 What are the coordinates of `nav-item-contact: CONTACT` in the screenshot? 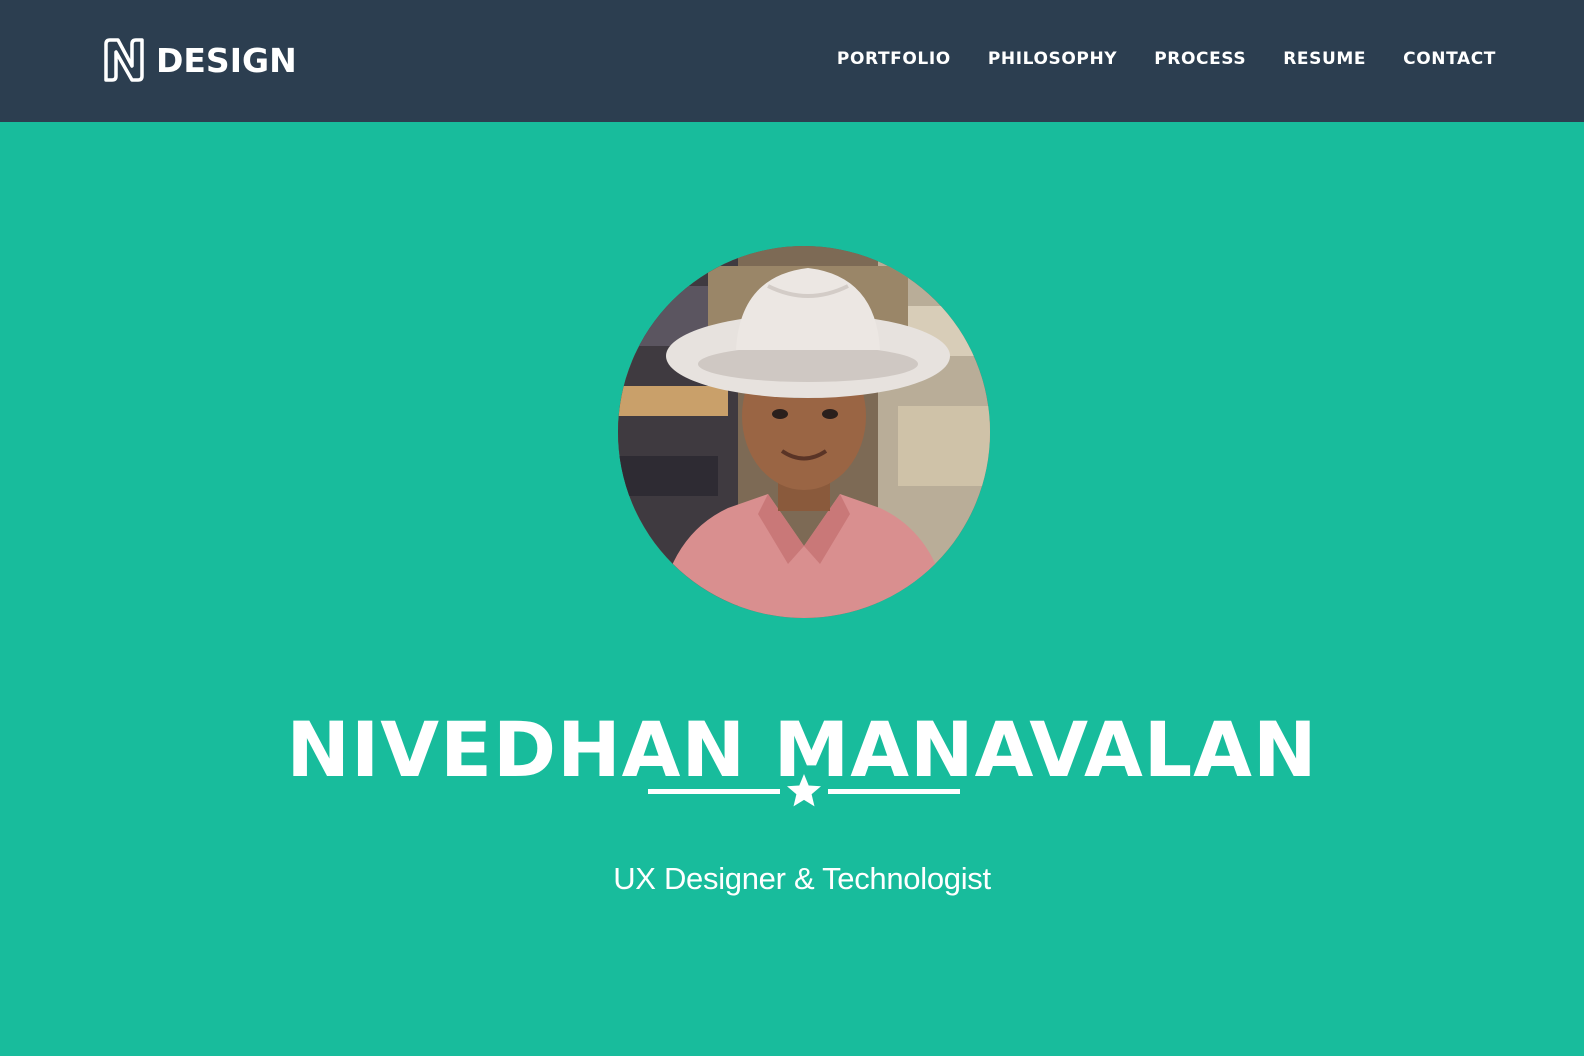 It's located at (1449, 59).